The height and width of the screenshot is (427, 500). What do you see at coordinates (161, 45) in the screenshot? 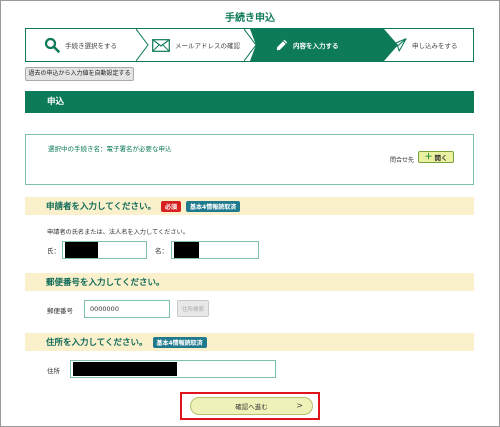
I see `mail-icon` at bounding box center [161, 45].